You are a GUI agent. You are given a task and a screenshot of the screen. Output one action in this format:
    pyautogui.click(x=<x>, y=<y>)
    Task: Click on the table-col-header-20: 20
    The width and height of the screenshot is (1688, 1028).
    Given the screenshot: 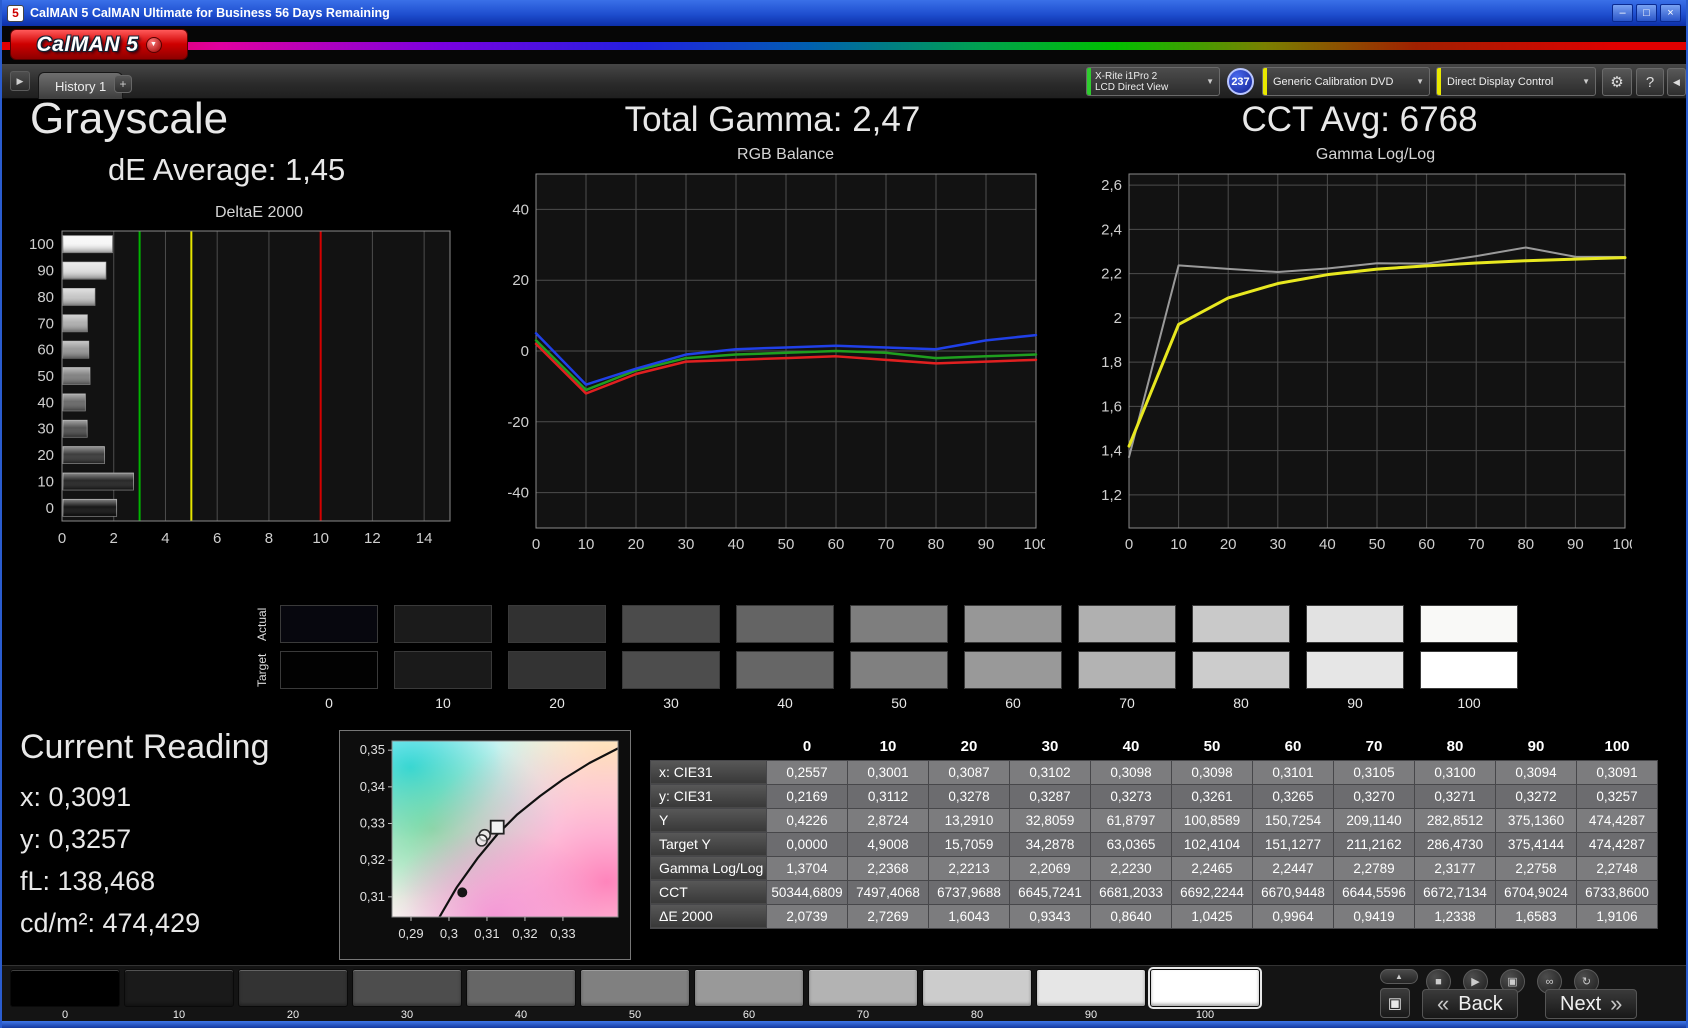 What is the action you would take?
    pyautogui.click(x=969, y=747)
    